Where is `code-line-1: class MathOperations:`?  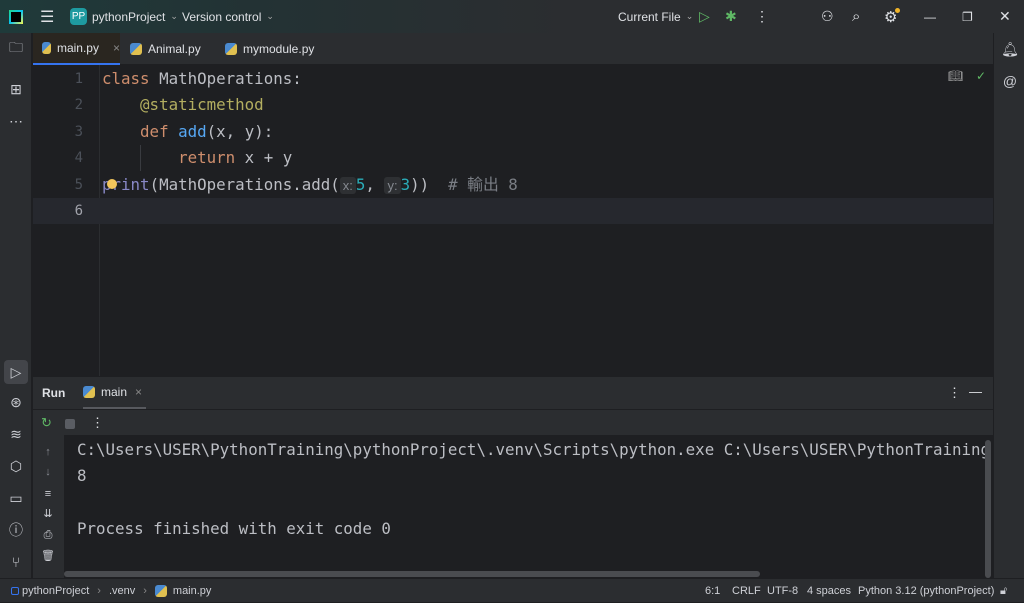
code-line-1: class MathOperations: is located at coordinates (202, 78).